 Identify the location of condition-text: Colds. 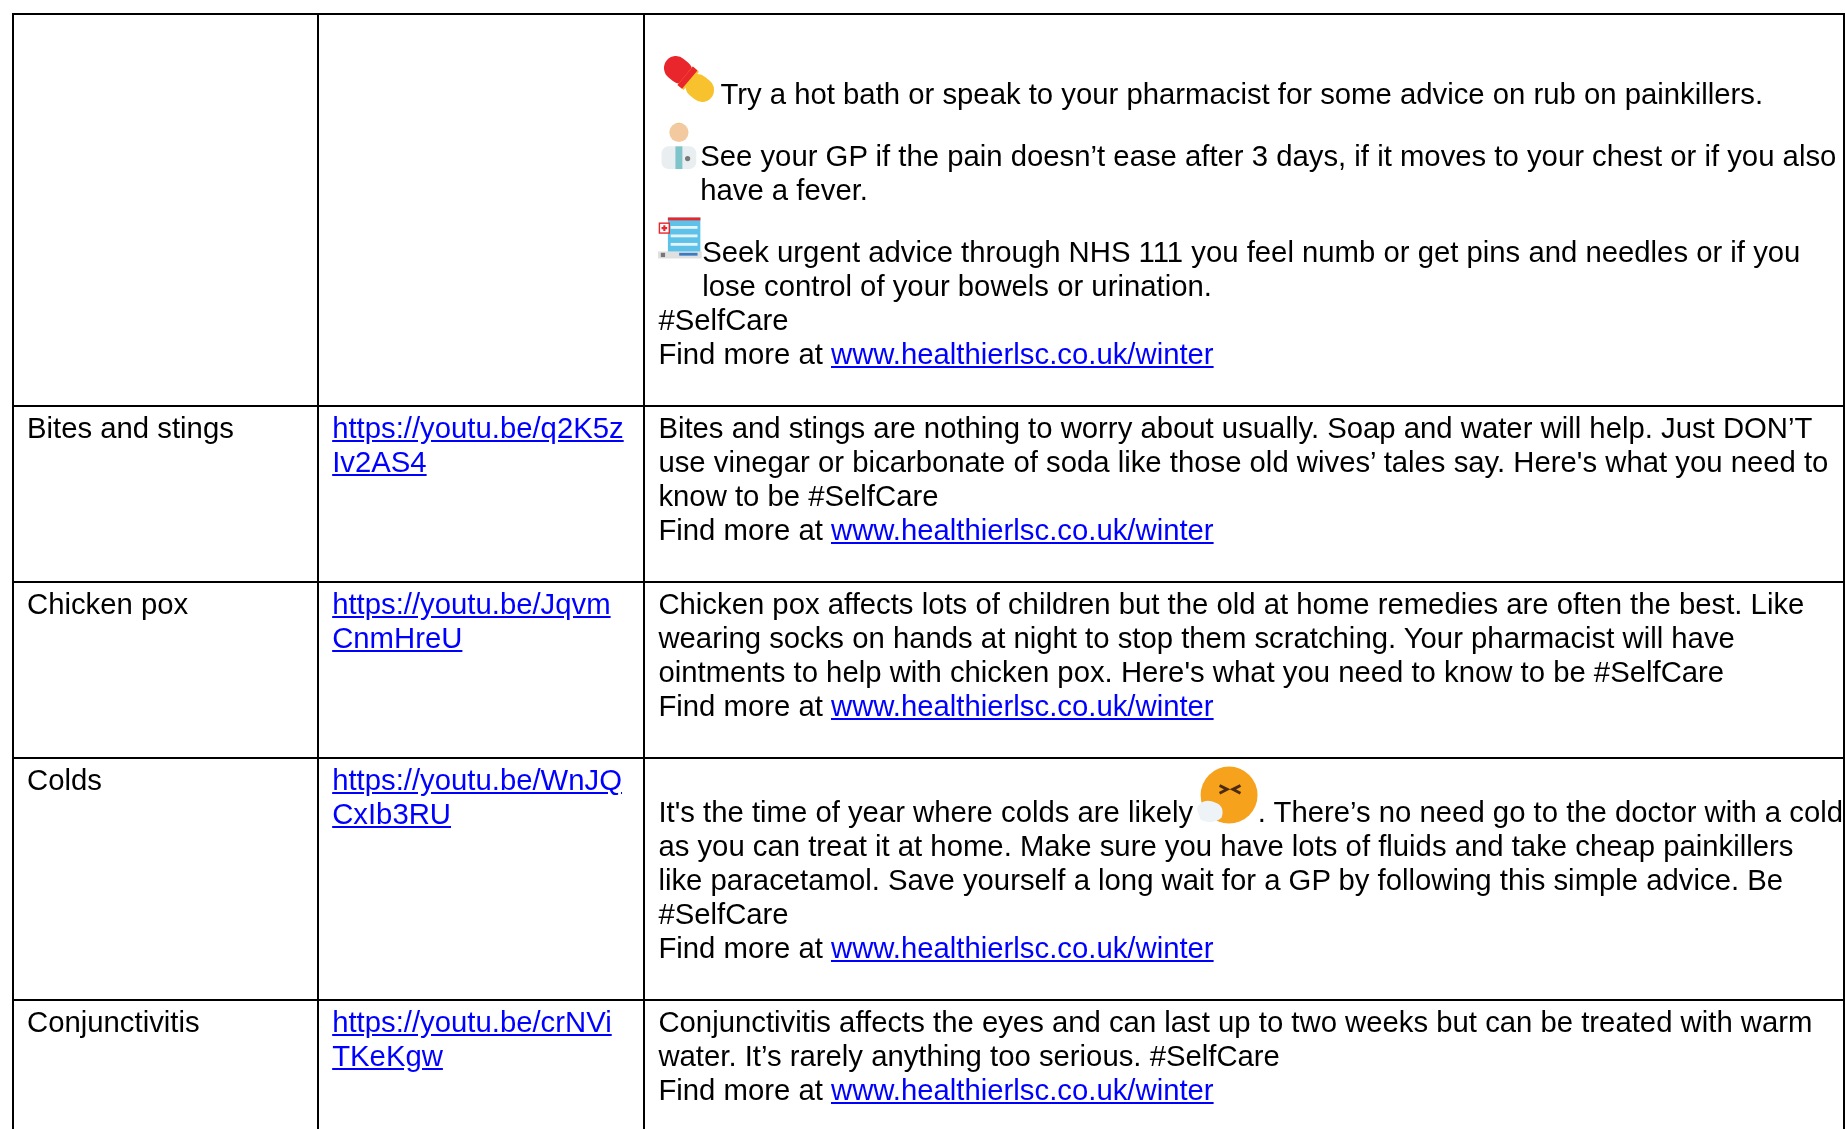
(64, 779).